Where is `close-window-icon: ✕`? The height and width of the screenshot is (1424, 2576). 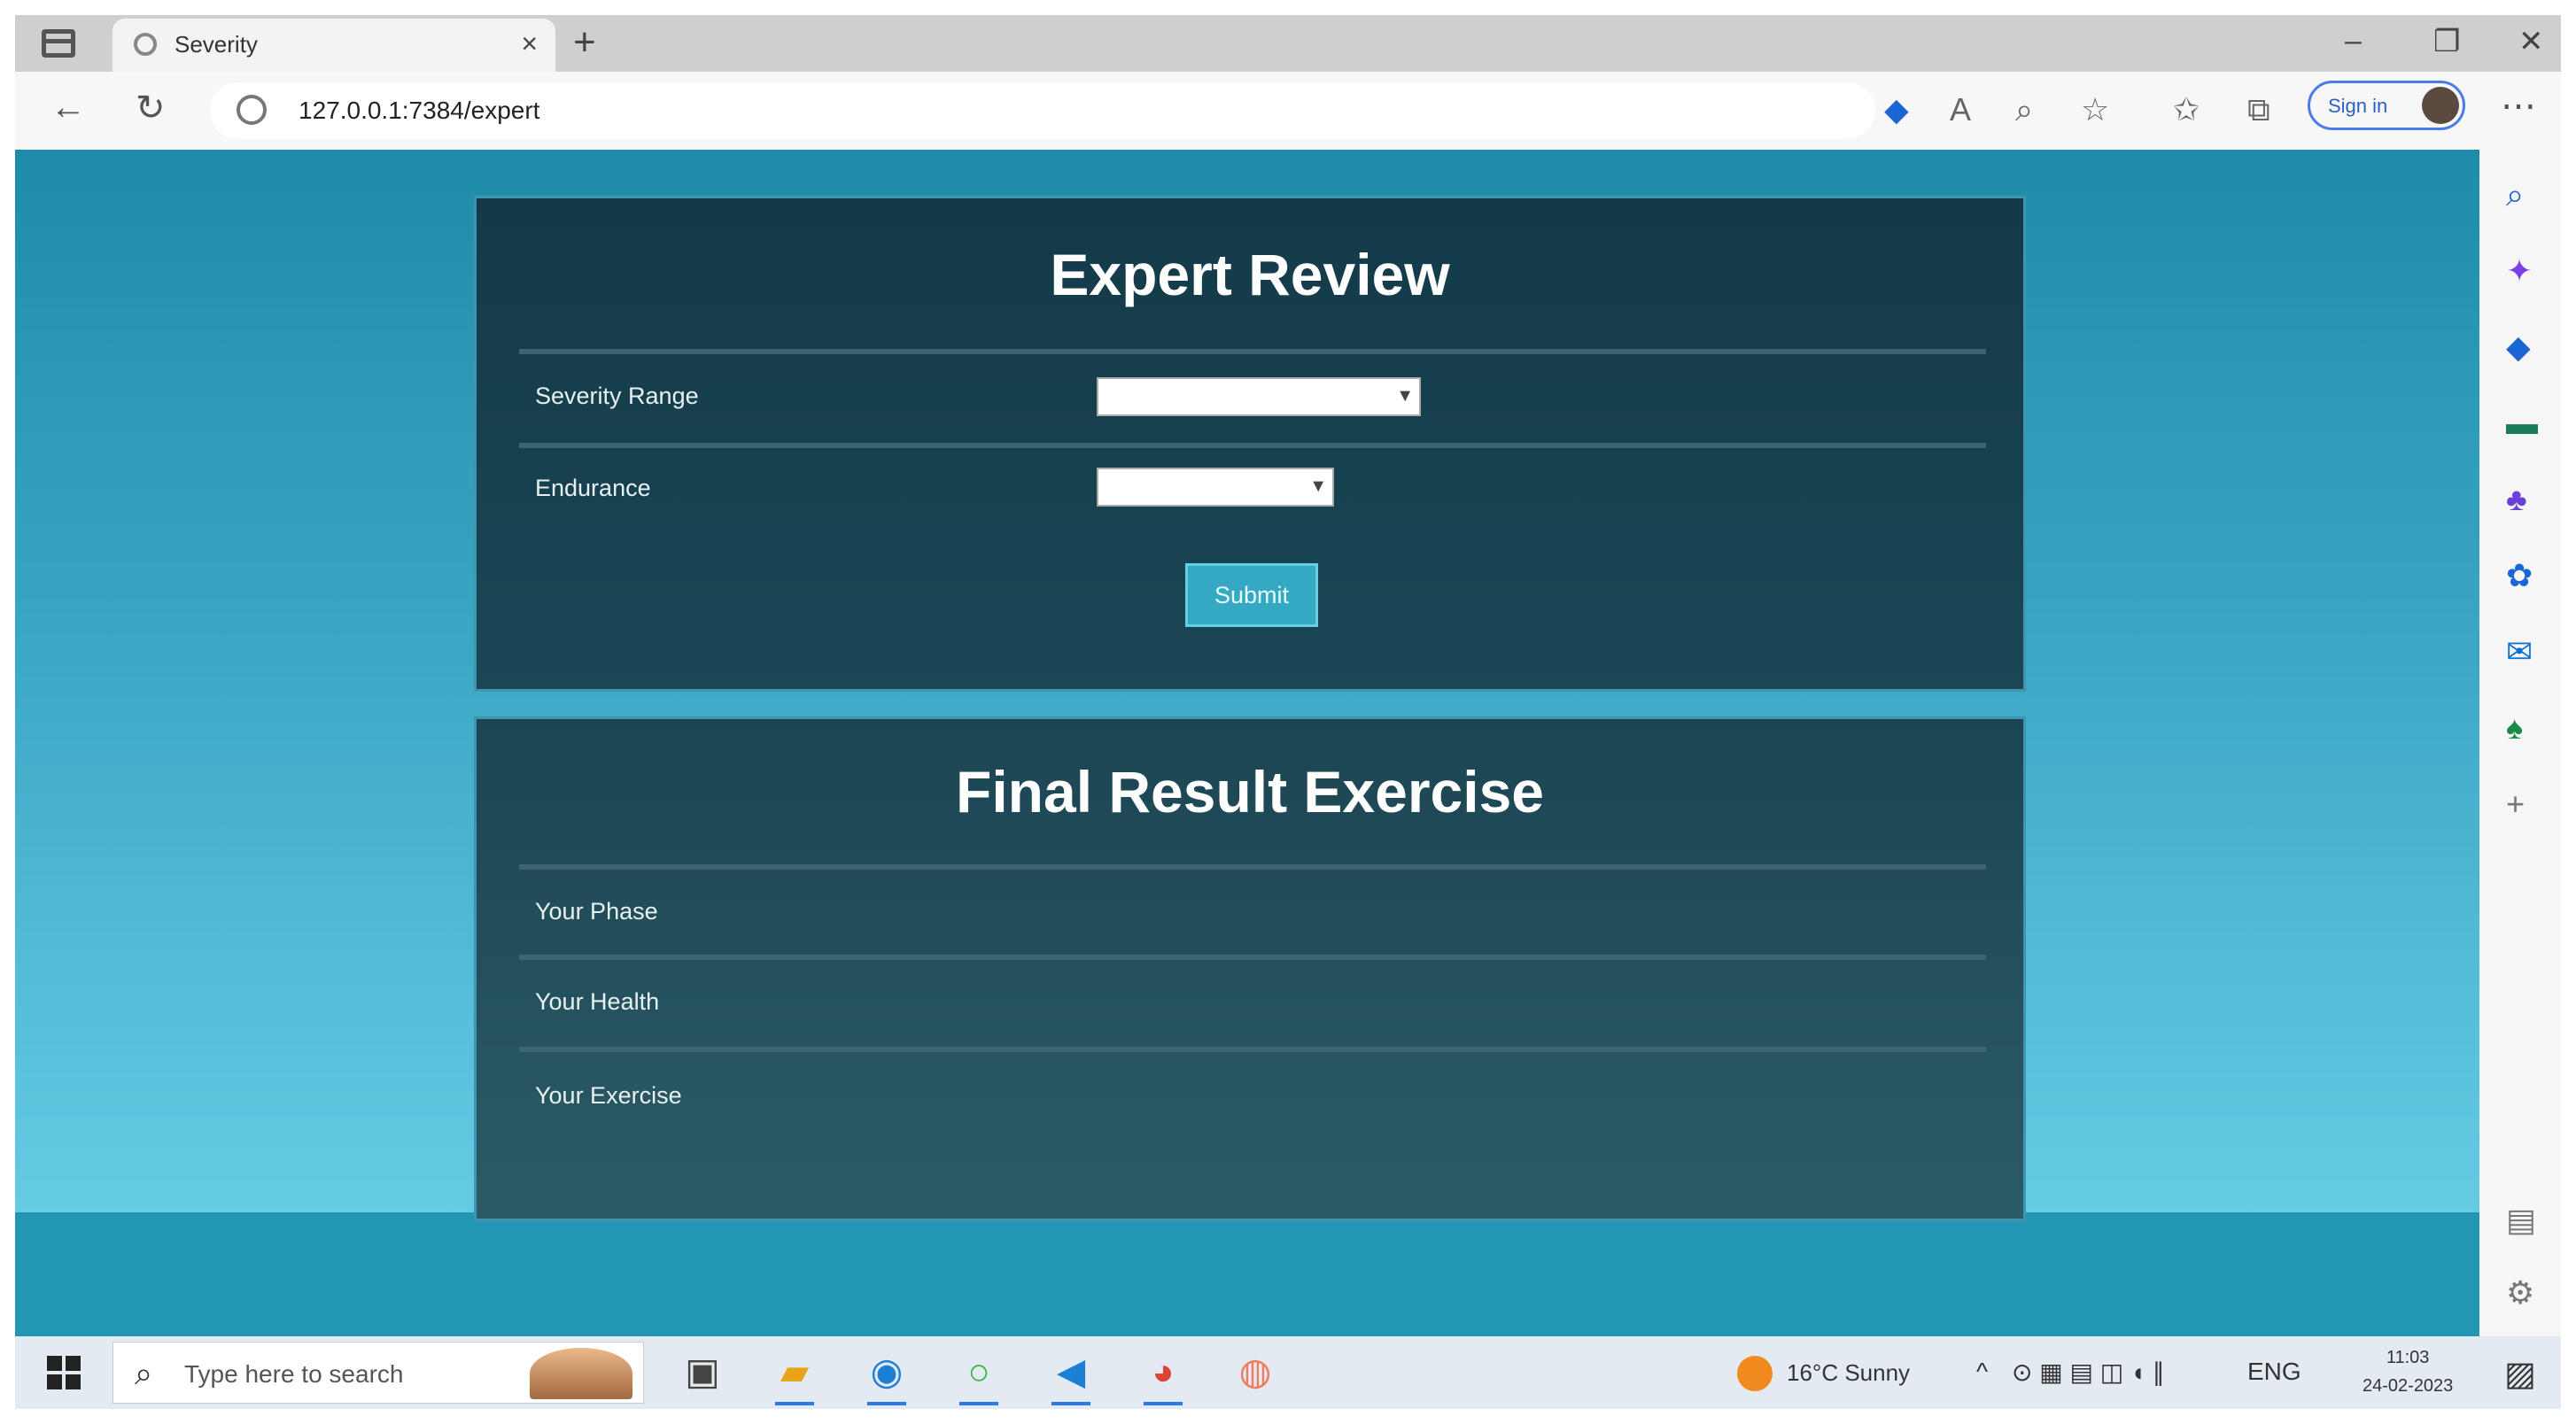
close-window-icon: ✕ is located at coordinates (2531, 41).